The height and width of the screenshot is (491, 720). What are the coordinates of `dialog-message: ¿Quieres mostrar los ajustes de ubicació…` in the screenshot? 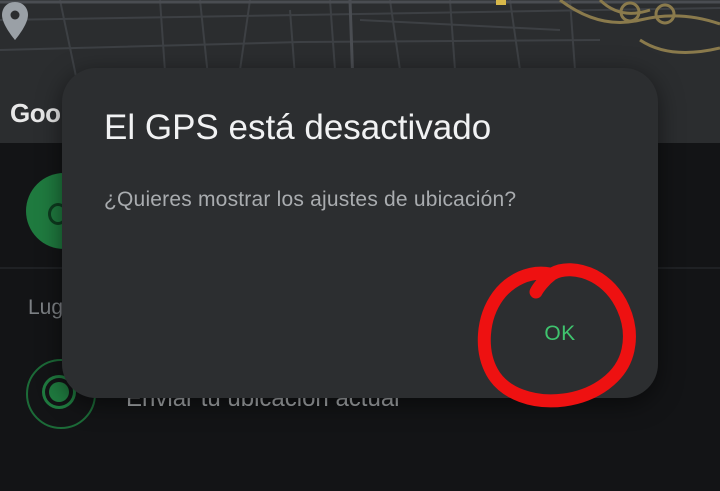 It's located at (310, 199).